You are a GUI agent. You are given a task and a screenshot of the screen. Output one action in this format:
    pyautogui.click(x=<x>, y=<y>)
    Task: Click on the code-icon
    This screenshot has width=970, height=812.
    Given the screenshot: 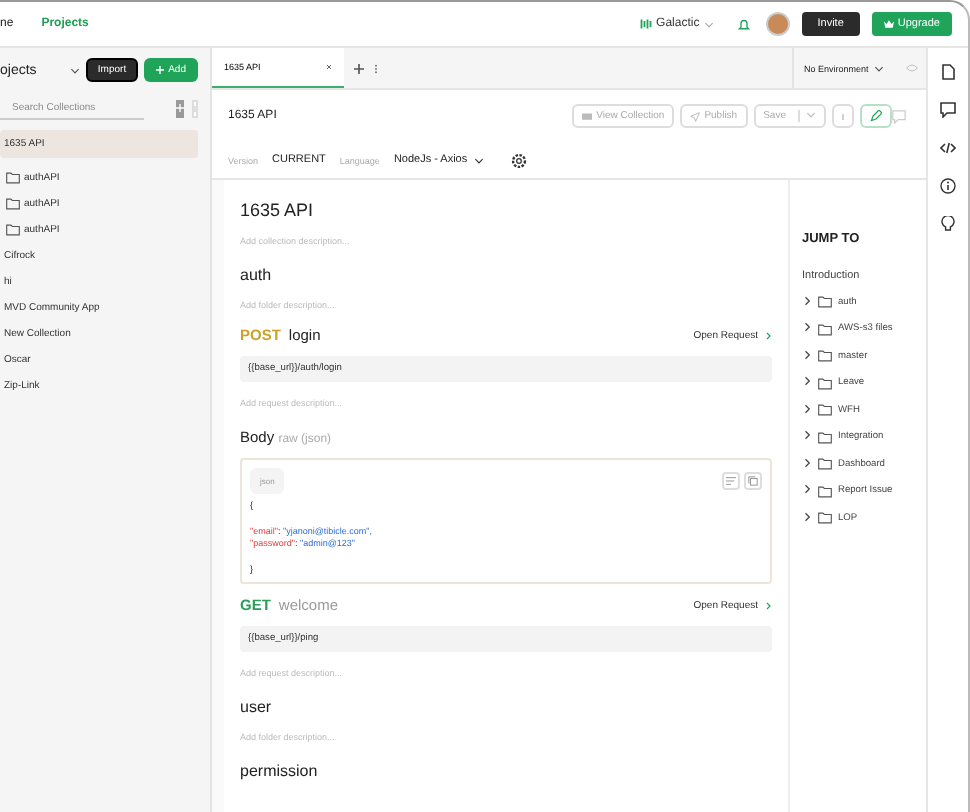 What is the action you would take?
    pyautogui.click(x=948, y=148)
    